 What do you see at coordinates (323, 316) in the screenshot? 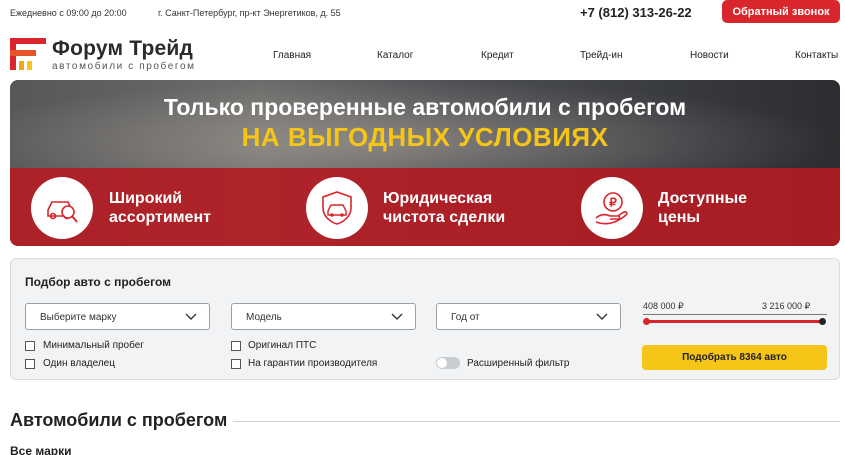
I see `model-select: Модель` at bounding box center [323, 316].